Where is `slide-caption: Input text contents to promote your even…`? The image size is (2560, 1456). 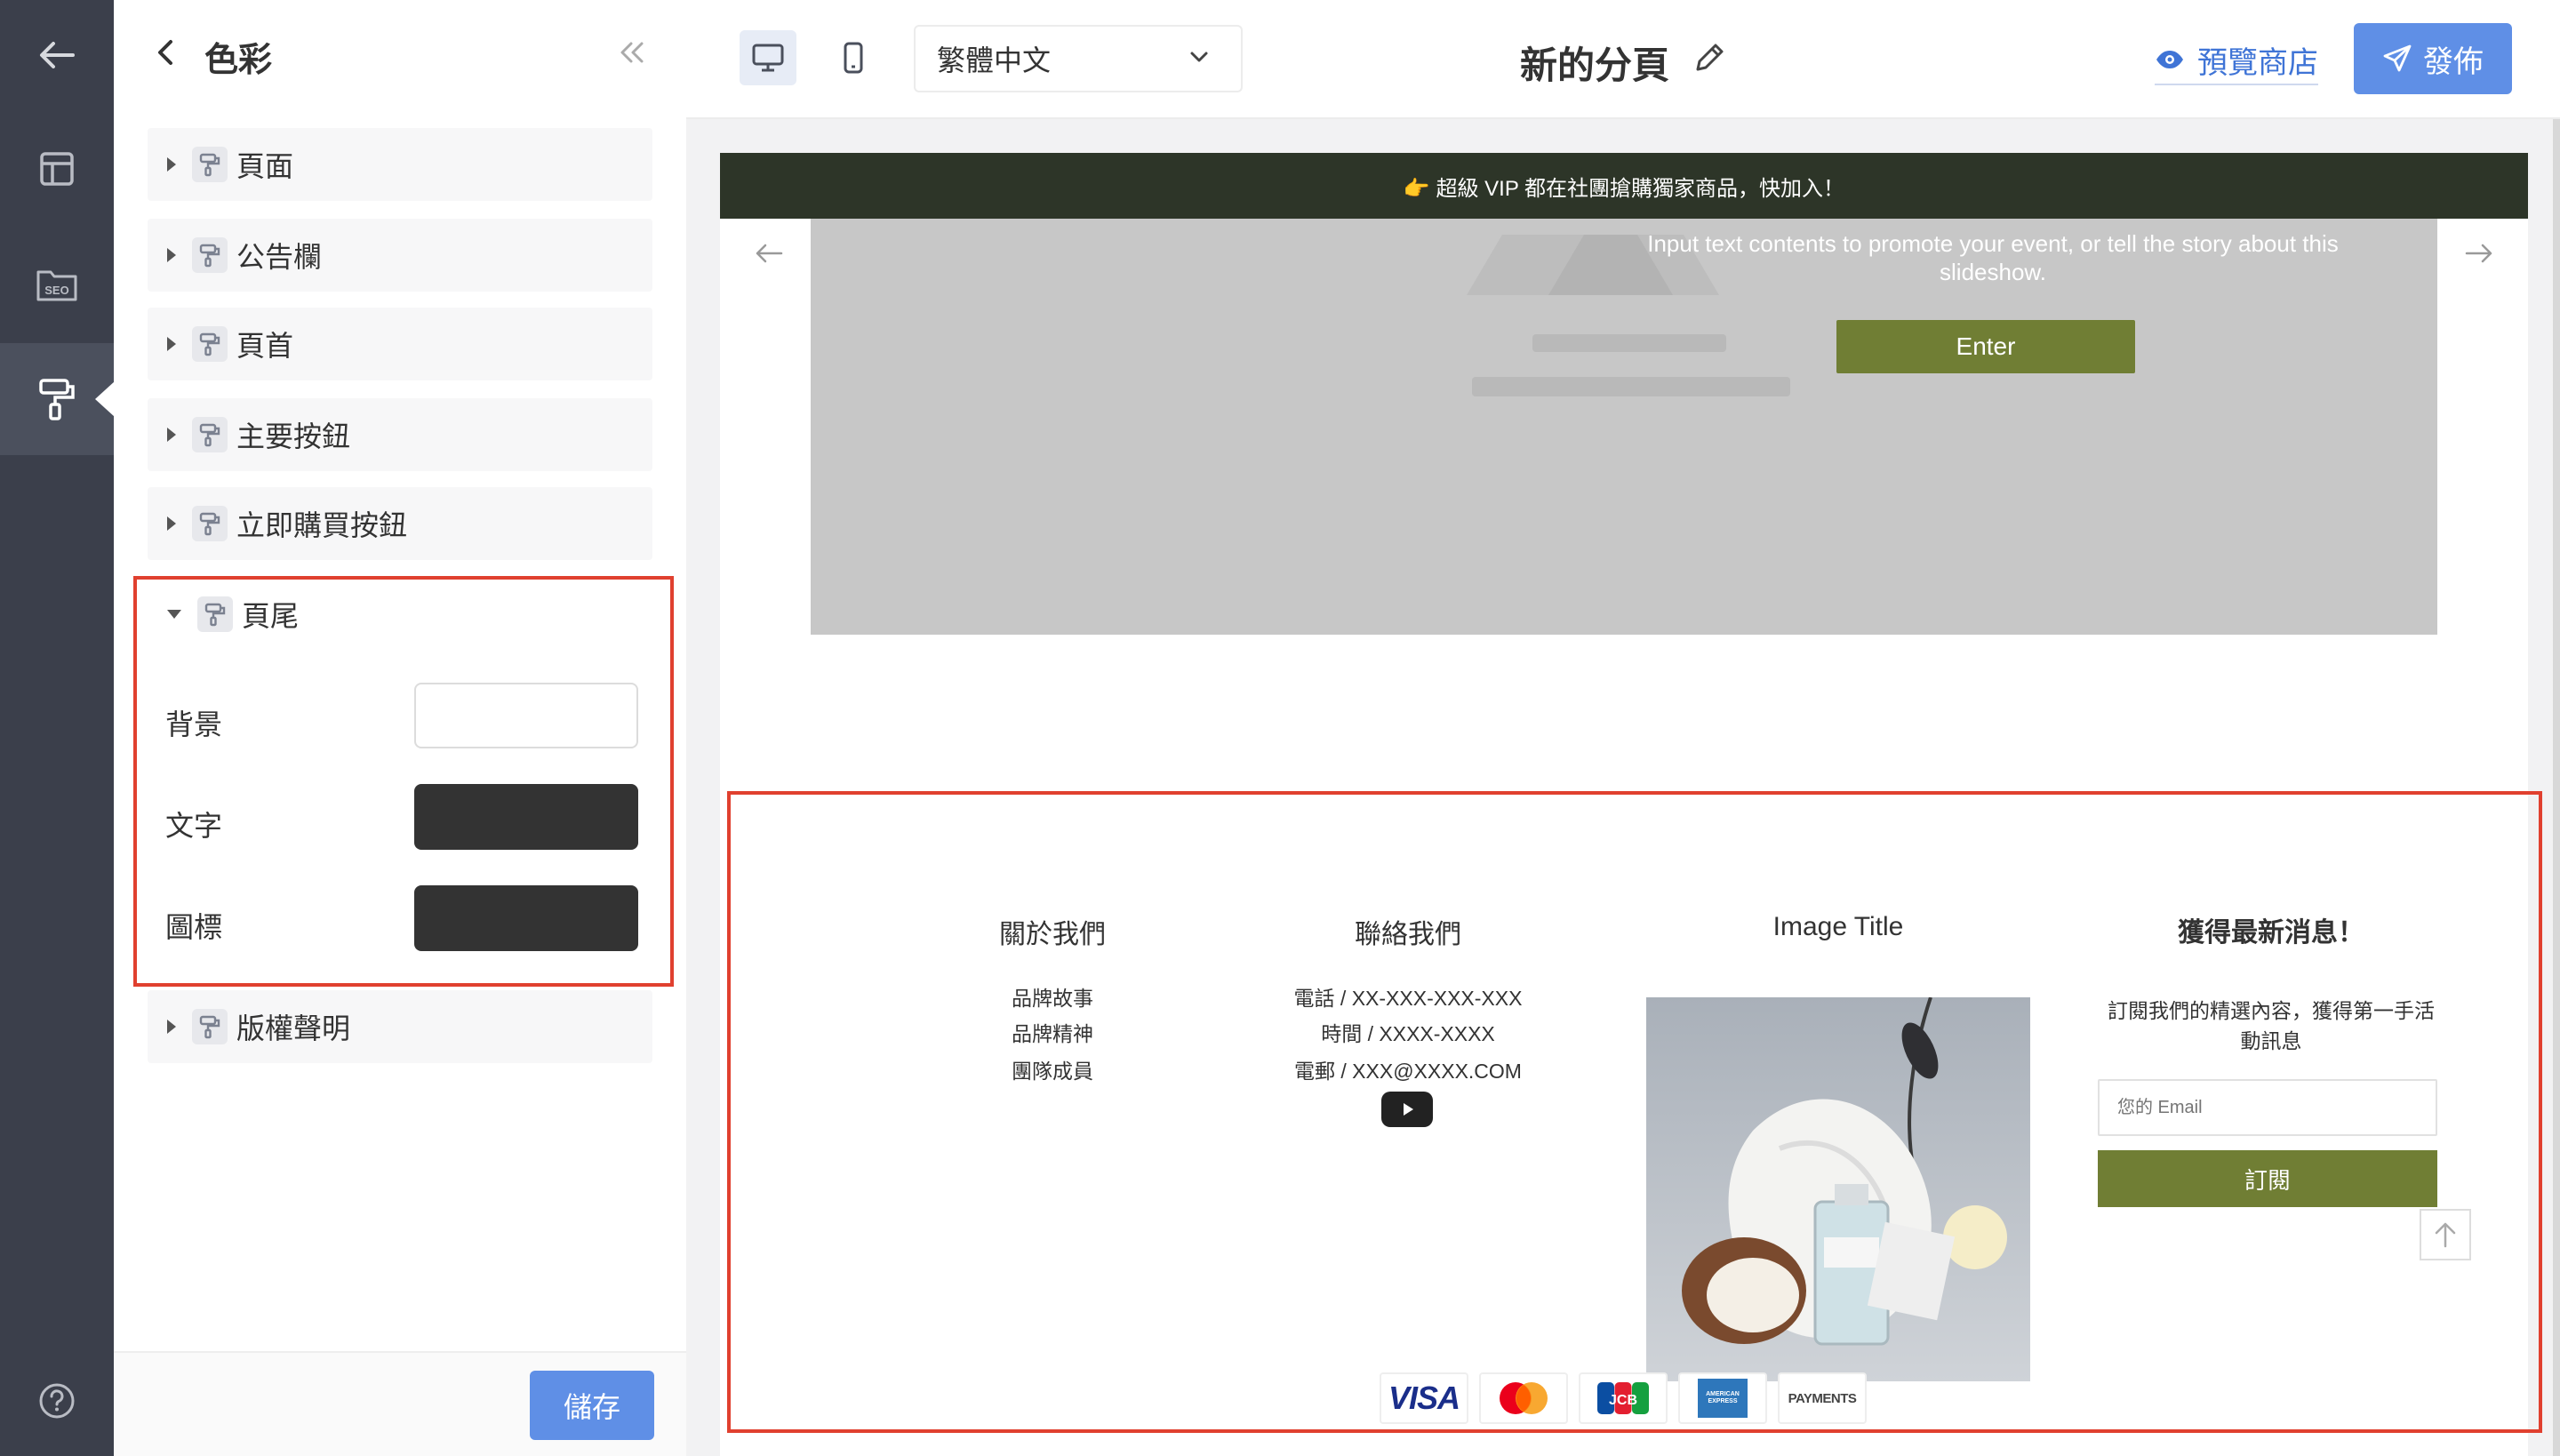 slide-caption: Input text contents to promote your even… is located at coordinates (1993, 257).